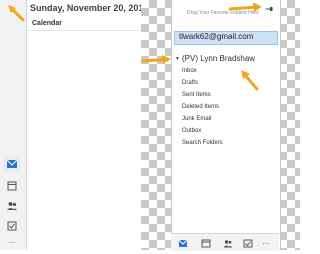 This screenshot has height=254, width=320. I want to click on account-email: tlwark62@gmail.com, so click(216, 36).